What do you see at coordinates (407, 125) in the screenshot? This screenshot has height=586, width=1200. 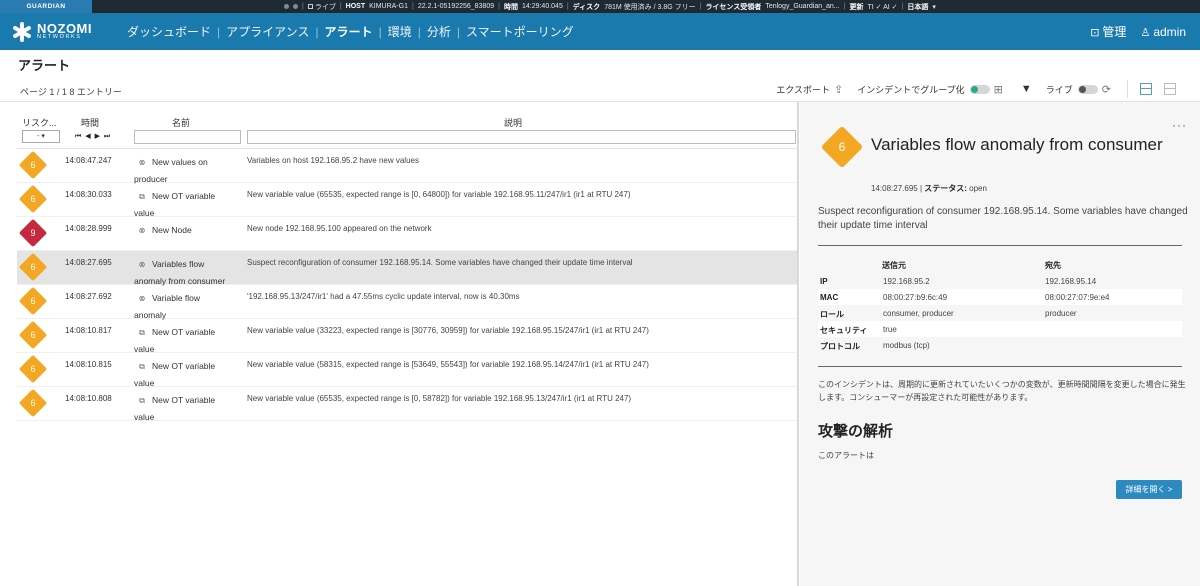 I see `table-header: リスク... 時間 名前 説明 - ▾ ⏮ ◀ ▶ ⏭` at bounding box center [407, 125].